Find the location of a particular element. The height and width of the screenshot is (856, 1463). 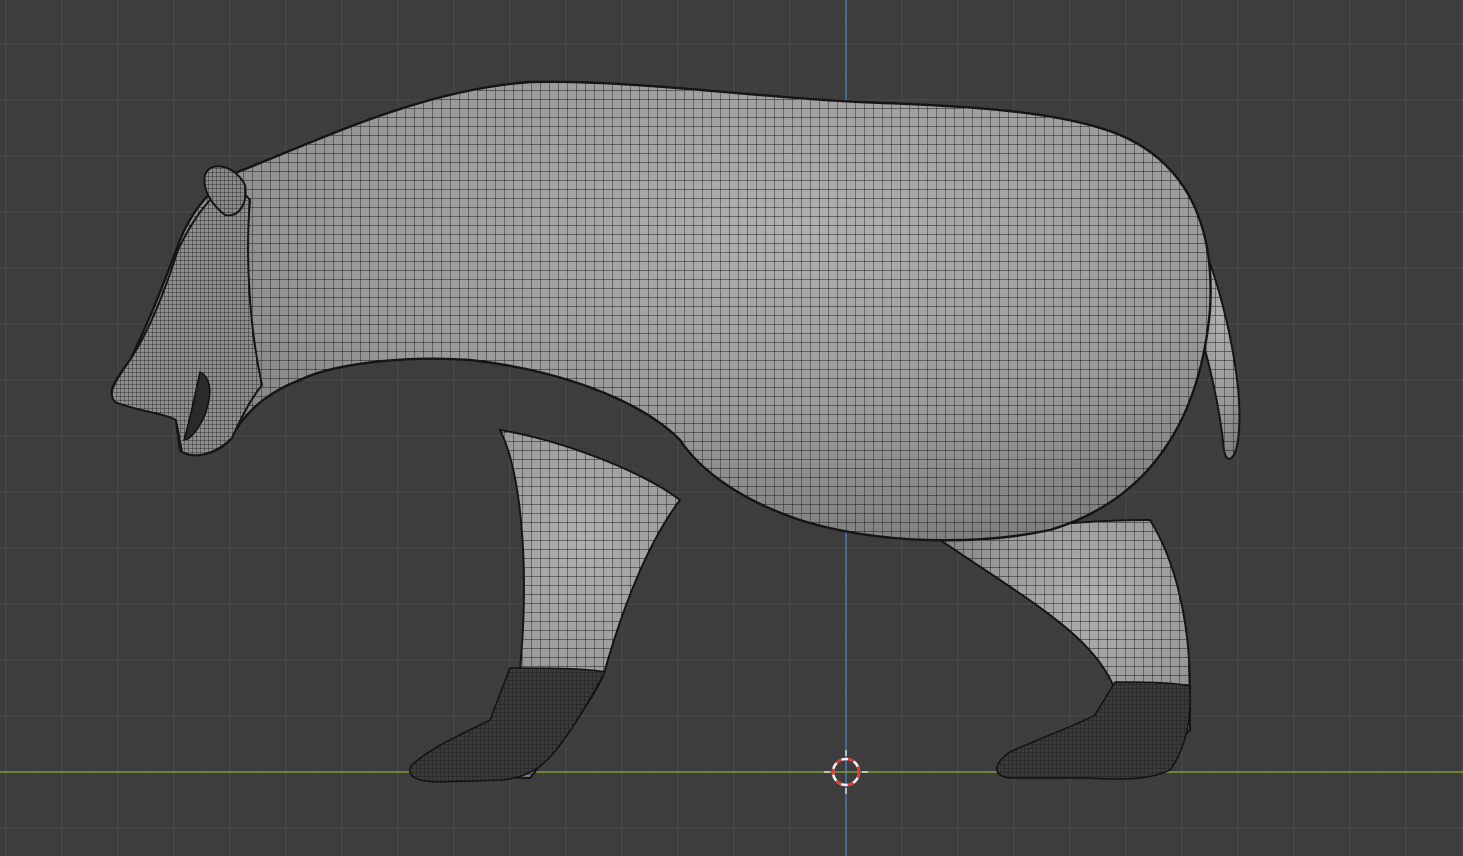

bear-hind-paw-wire is located at coordinates (1093, 731).